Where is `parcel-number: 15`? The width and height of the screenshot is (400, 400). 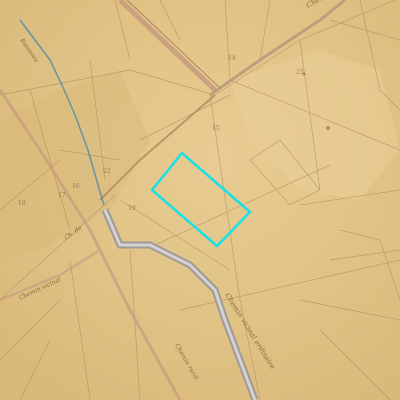 parcel-number: 15 is located at coordinates (216, 128).